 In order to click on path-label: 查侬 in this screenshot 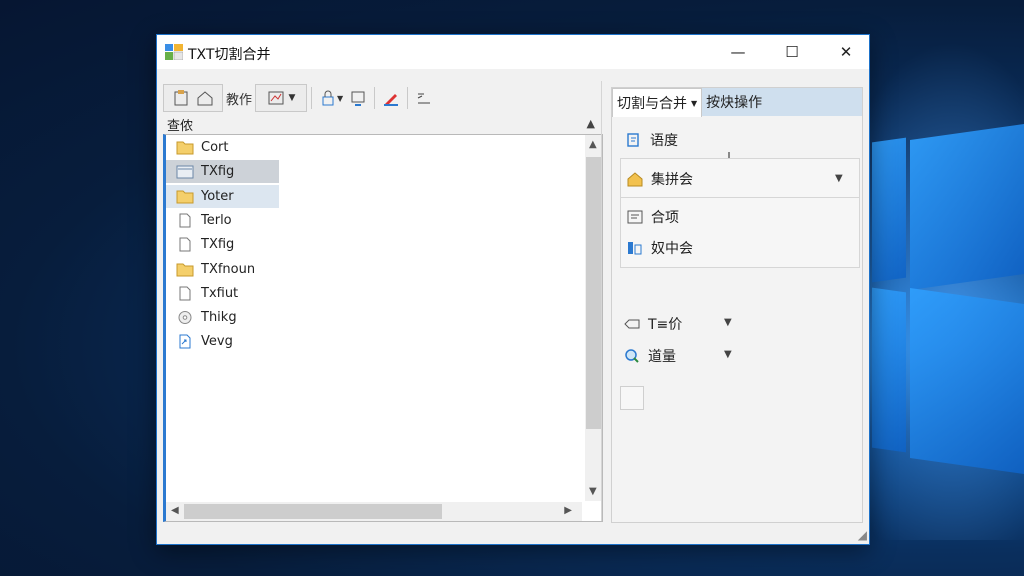, I will do `click(180, 126)`.